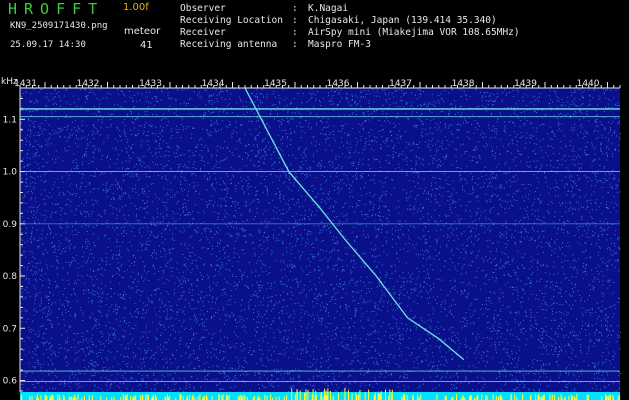 Image resolution: width=629 pixels, height=400 pixels. Describe the element at coordinates (203, 32) in the screenshot. I see `info-label: Receiver` at that location.